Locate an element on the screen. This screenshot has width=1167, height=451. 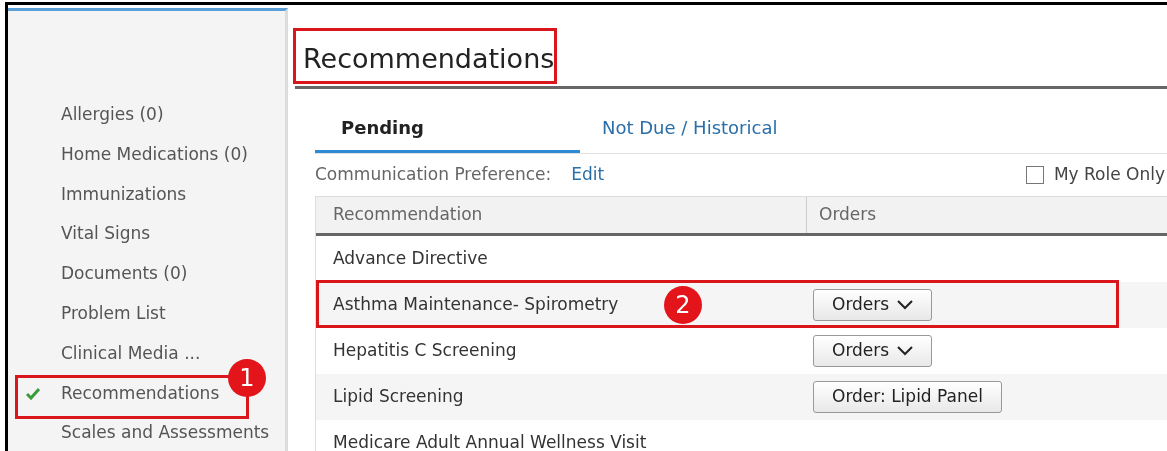
sidebar-item: Immunizations is located at coordinates (124, 194).